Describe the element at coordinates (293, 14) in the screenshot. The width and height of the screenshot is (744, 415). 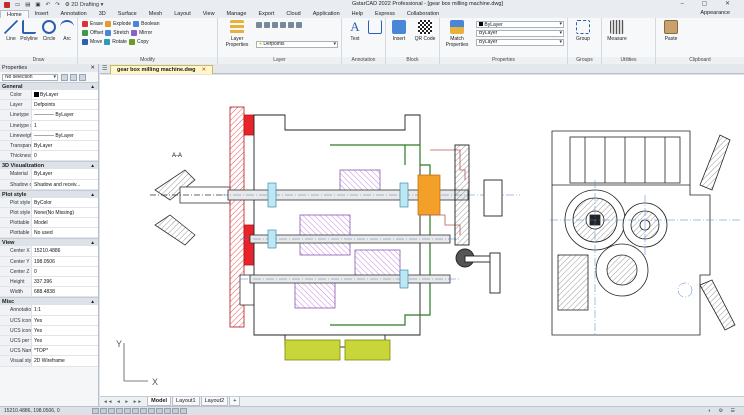
I see `tab-cloud: Cloud` at that location.